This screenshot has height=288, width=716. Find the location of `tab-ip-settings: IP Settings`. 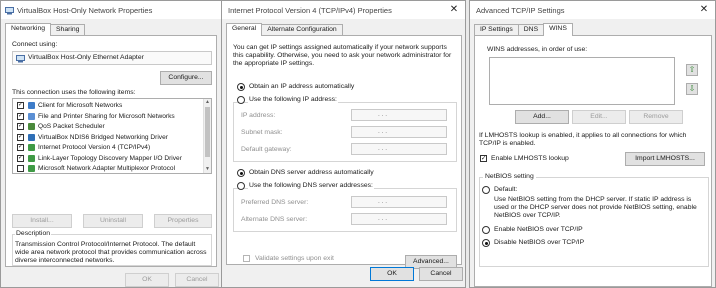

tab-ip-settings: IP Settings is located at coordinates (496, 29).